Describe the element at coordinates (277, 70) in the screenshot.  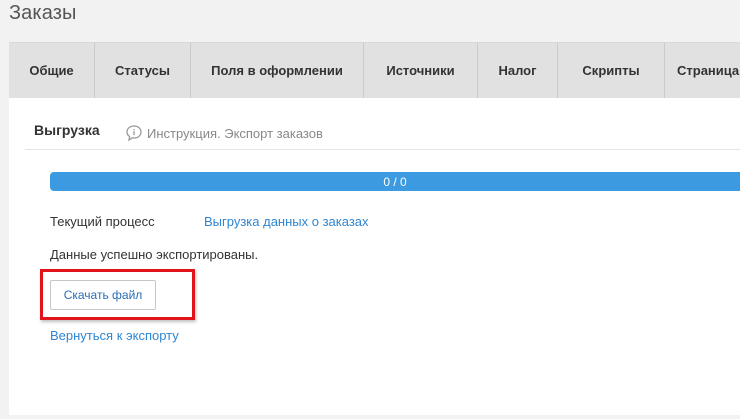
I see `tab-checkout-fields: Поля в оформлении` at that location.